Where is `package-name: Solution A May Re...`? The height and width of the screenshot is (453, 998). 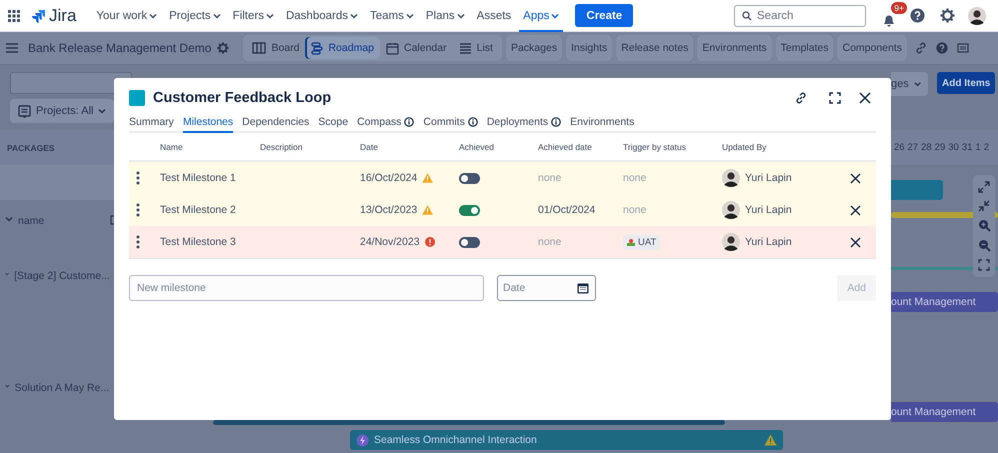 package-name: Solution A May Re... is located at coordinates (62, 388).